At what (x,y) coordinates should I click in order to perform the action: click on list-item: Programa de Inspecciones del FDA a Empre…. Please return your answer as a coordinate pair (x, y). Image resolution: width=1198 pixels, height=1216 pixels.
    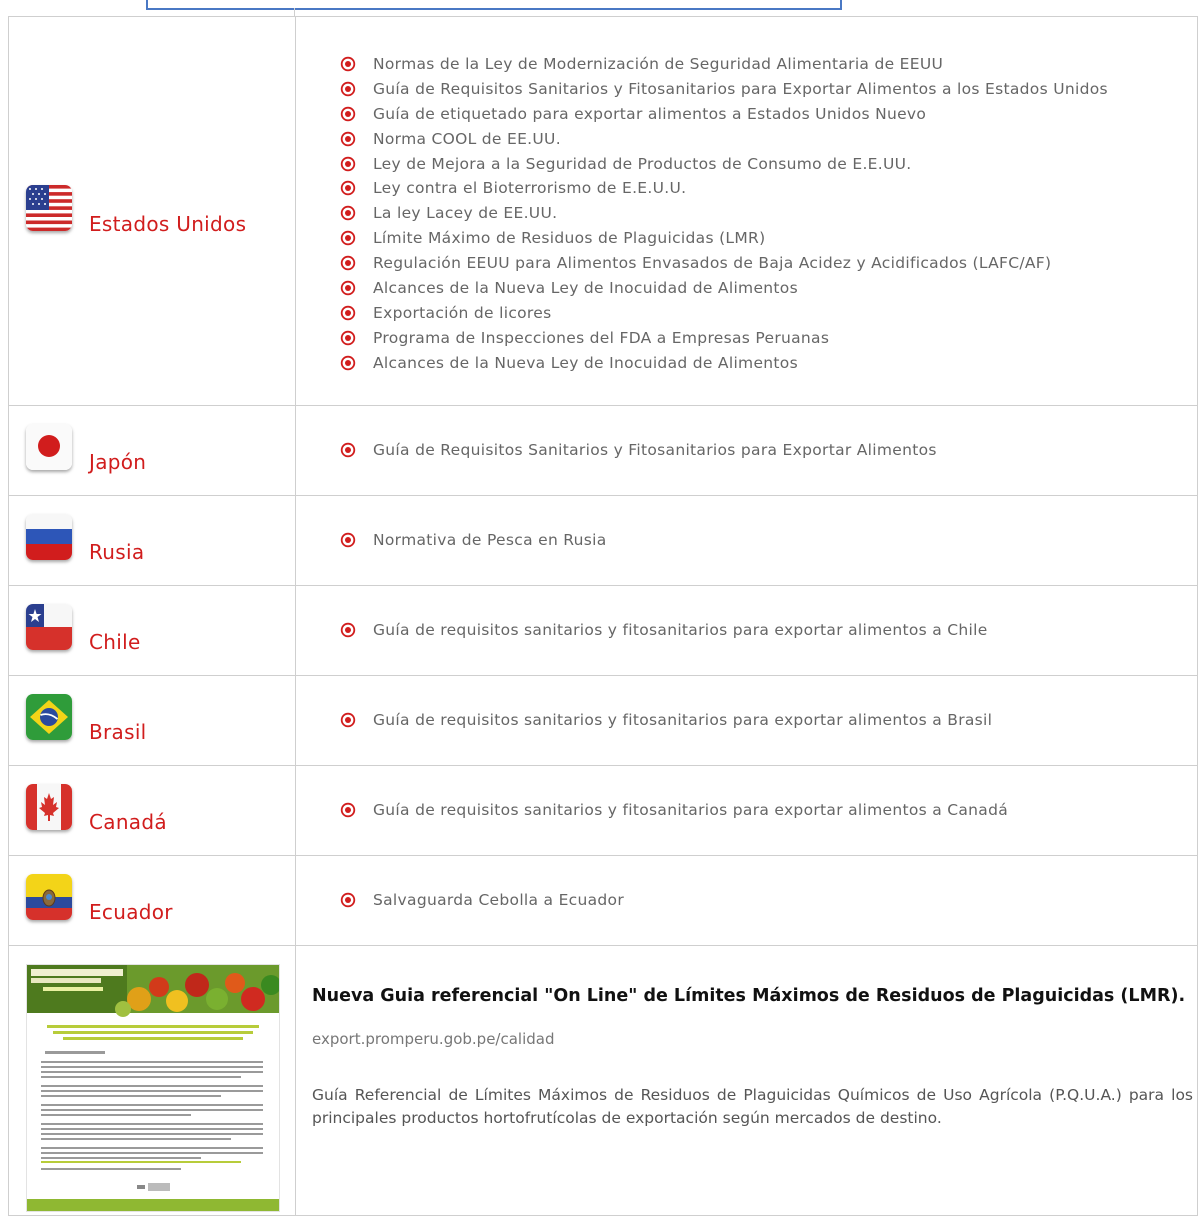
    Looking at the image, I should click on (768, 338).